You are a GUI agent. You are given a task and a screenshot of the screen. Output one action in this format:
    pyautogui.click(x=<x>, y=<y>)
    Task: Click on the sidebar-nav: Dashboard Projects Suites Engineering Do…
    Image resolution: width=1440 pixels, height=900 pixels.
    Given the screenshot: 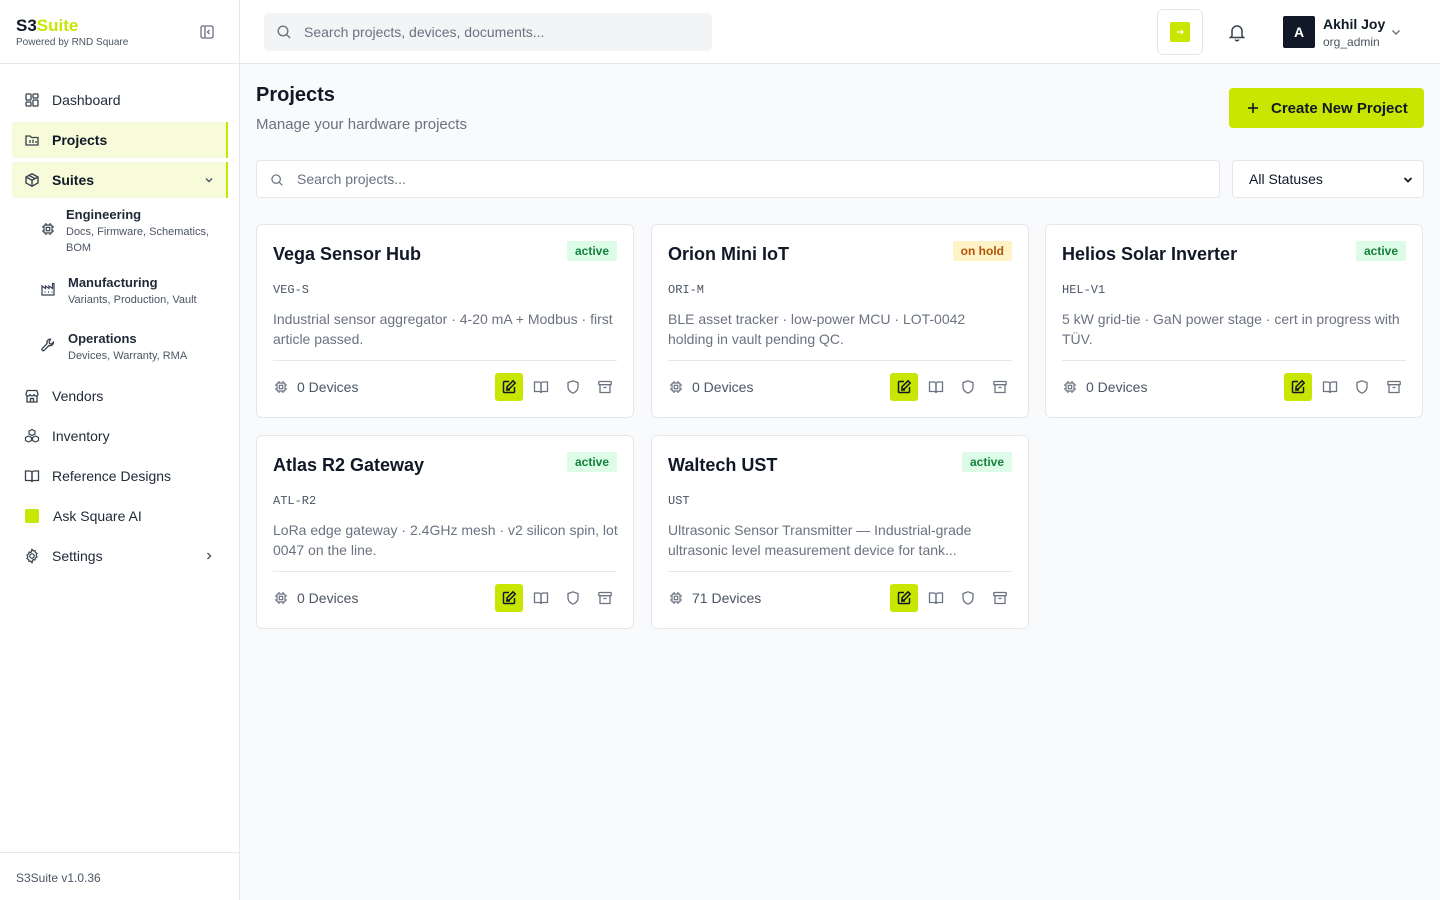 What is the action you would take?
    pyautogui.click(x=119, y=319)
    